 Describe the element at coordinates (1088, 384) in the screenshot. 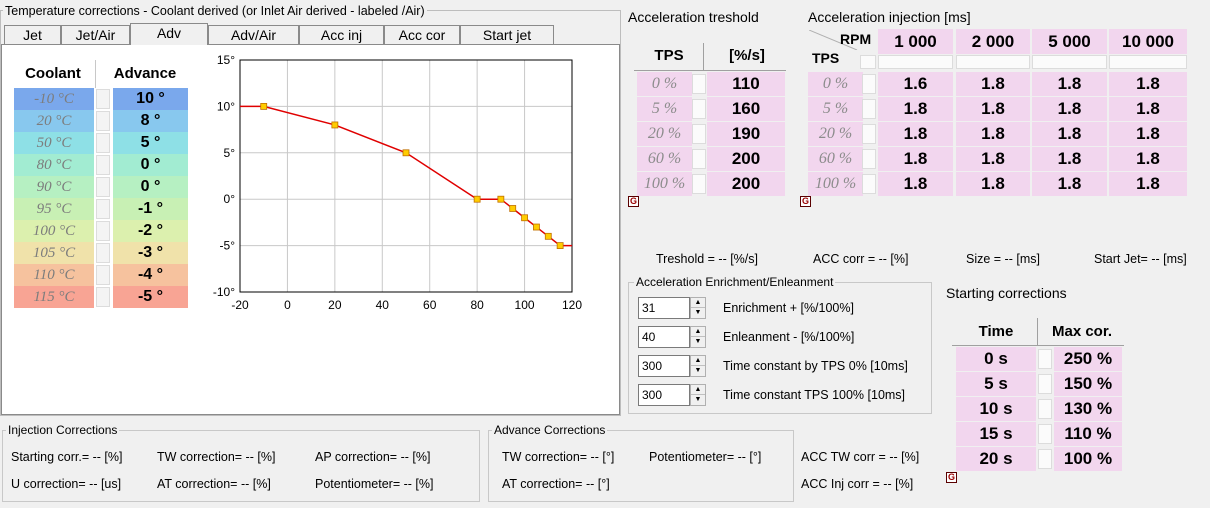

I see `start-max-cell: 150 %` at that location.